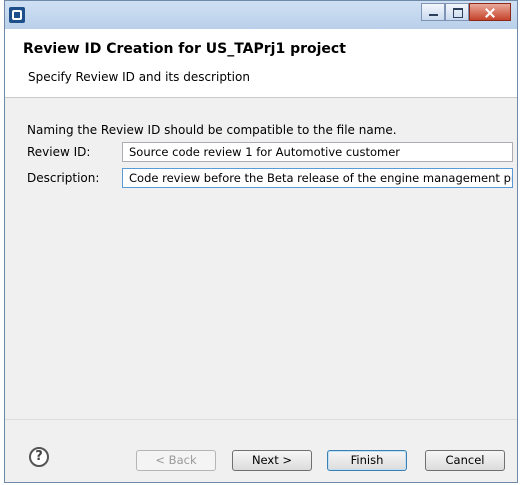 The height and width of the screenshot is (485, 522). What do you see at coordinates (261, 419) in the screenshot?
I see `footer-separator` at bounding box center [261, 419].